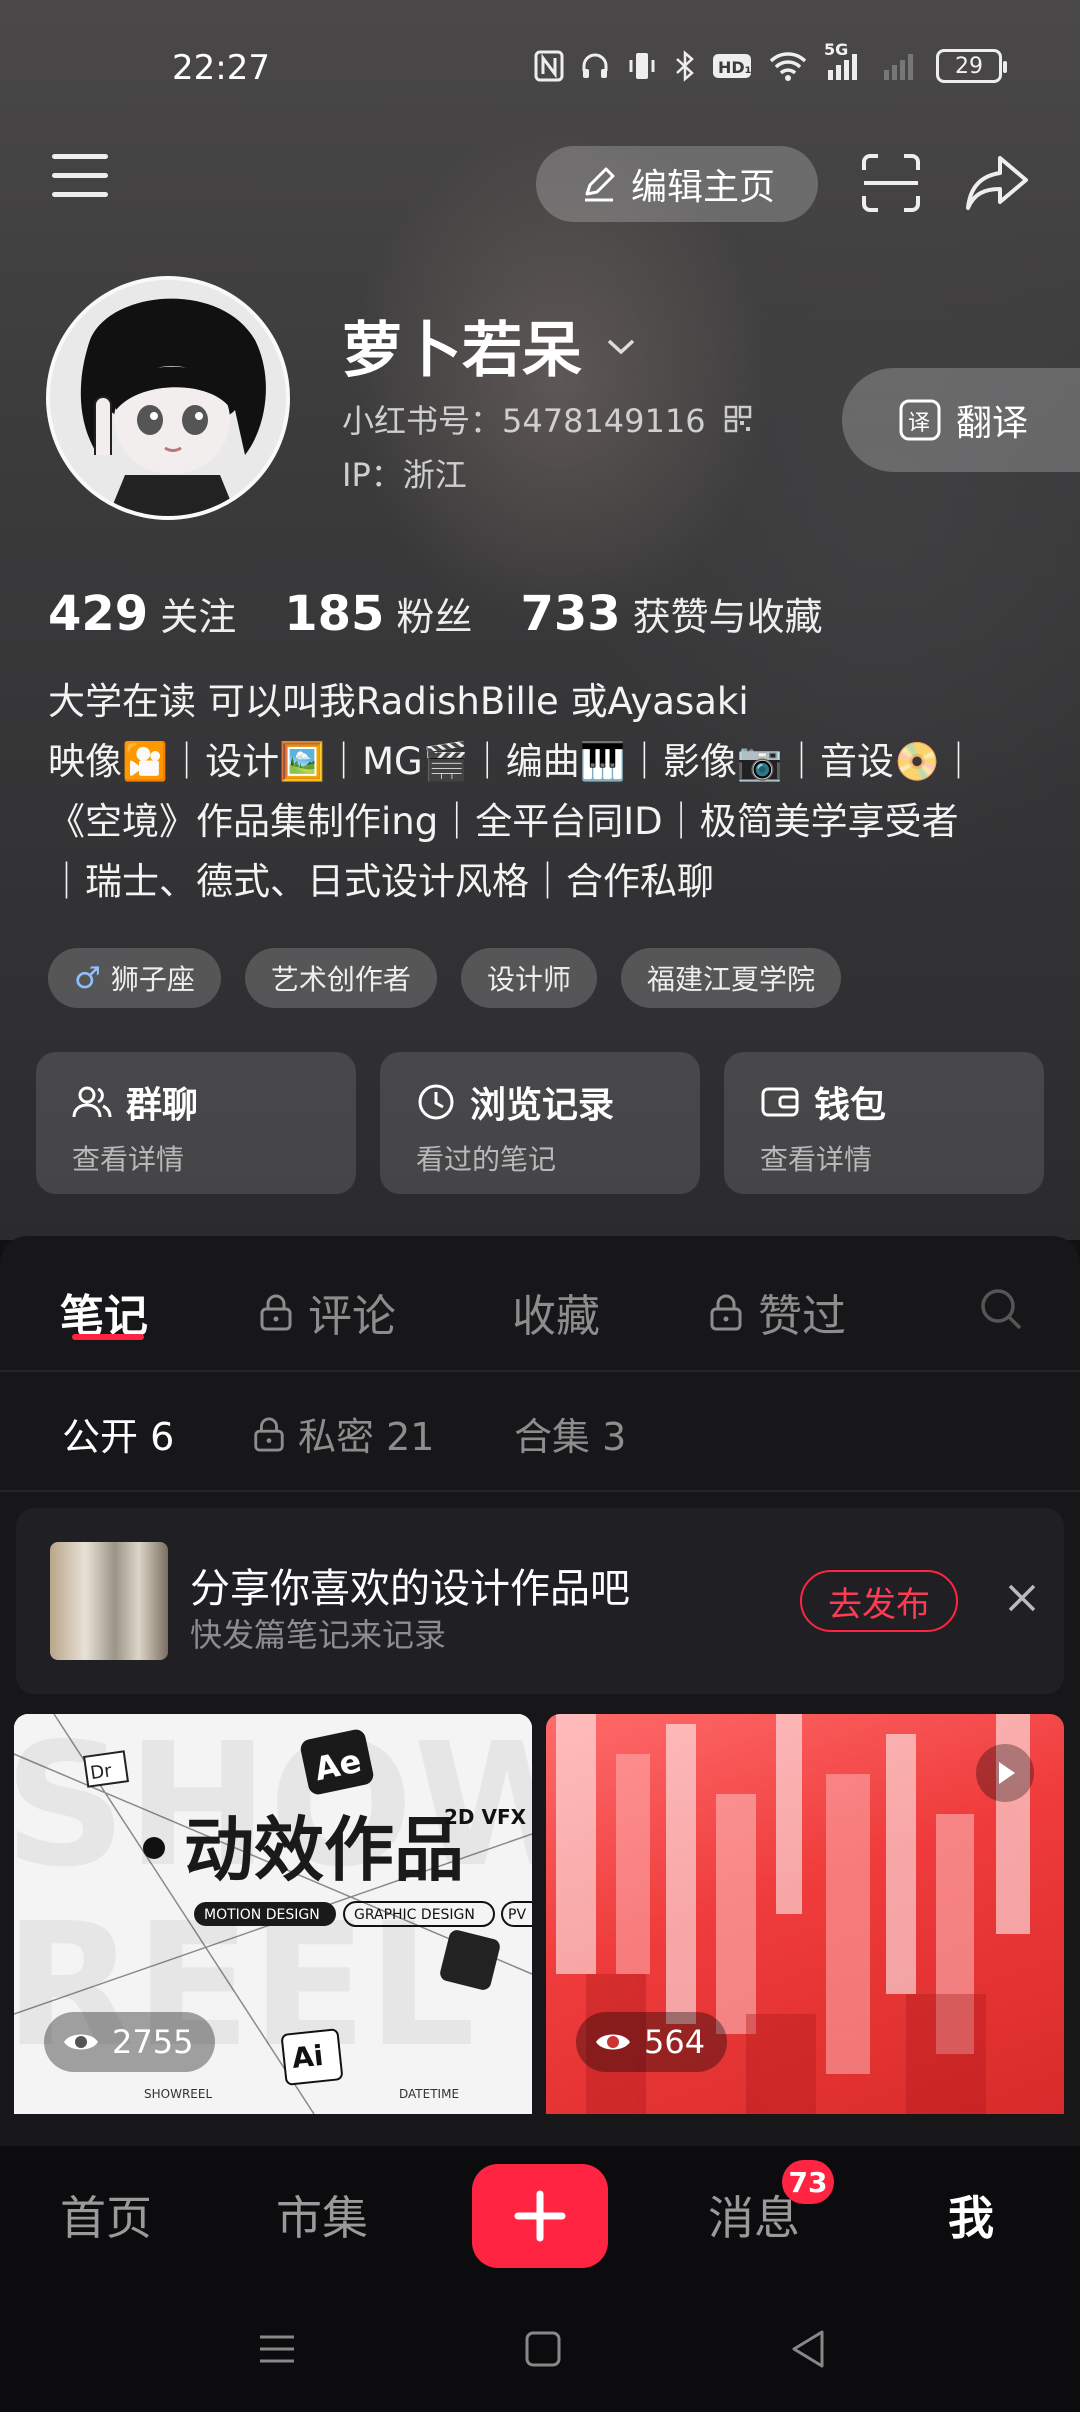  What do you see at coordinates (118, 1437) in the screenshot?
I see `subtab-label: 公开 6` at bounding box center [118, 1437].